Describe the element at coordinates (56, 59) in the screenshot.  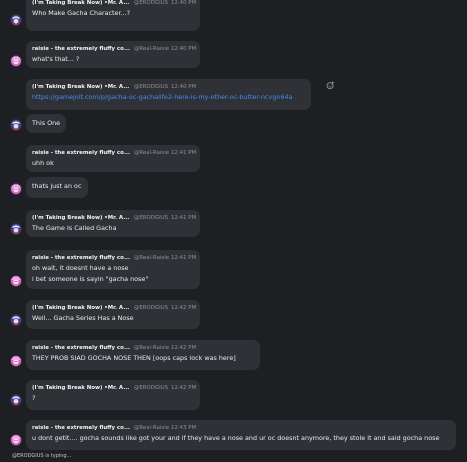
I see `message-text: what's that... ?` at that location.